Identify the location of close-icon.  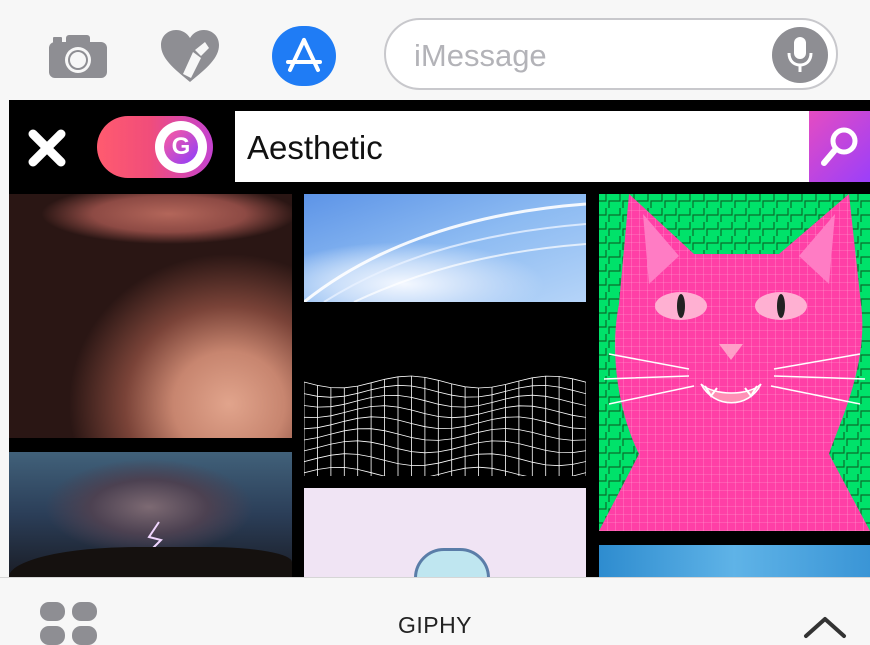
(47, 148).